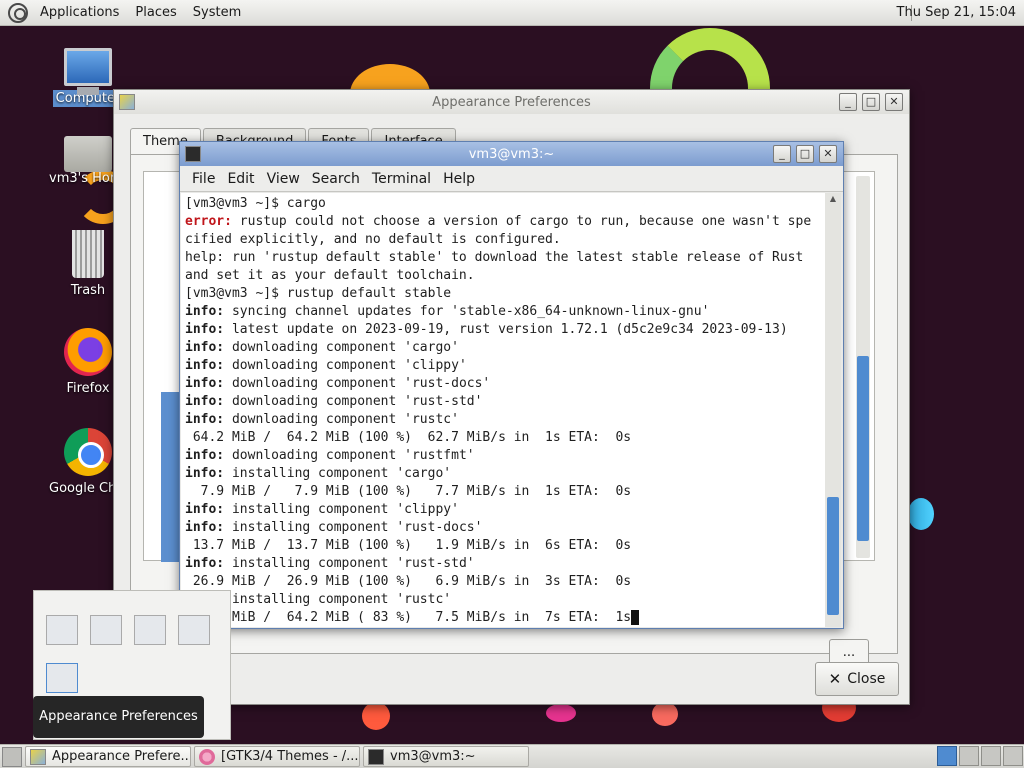 The image size is (1024, 768). Describe the element at coordinates (88, 290) in the screenshot. I see `desktop-icon-label: Trash` at that location.